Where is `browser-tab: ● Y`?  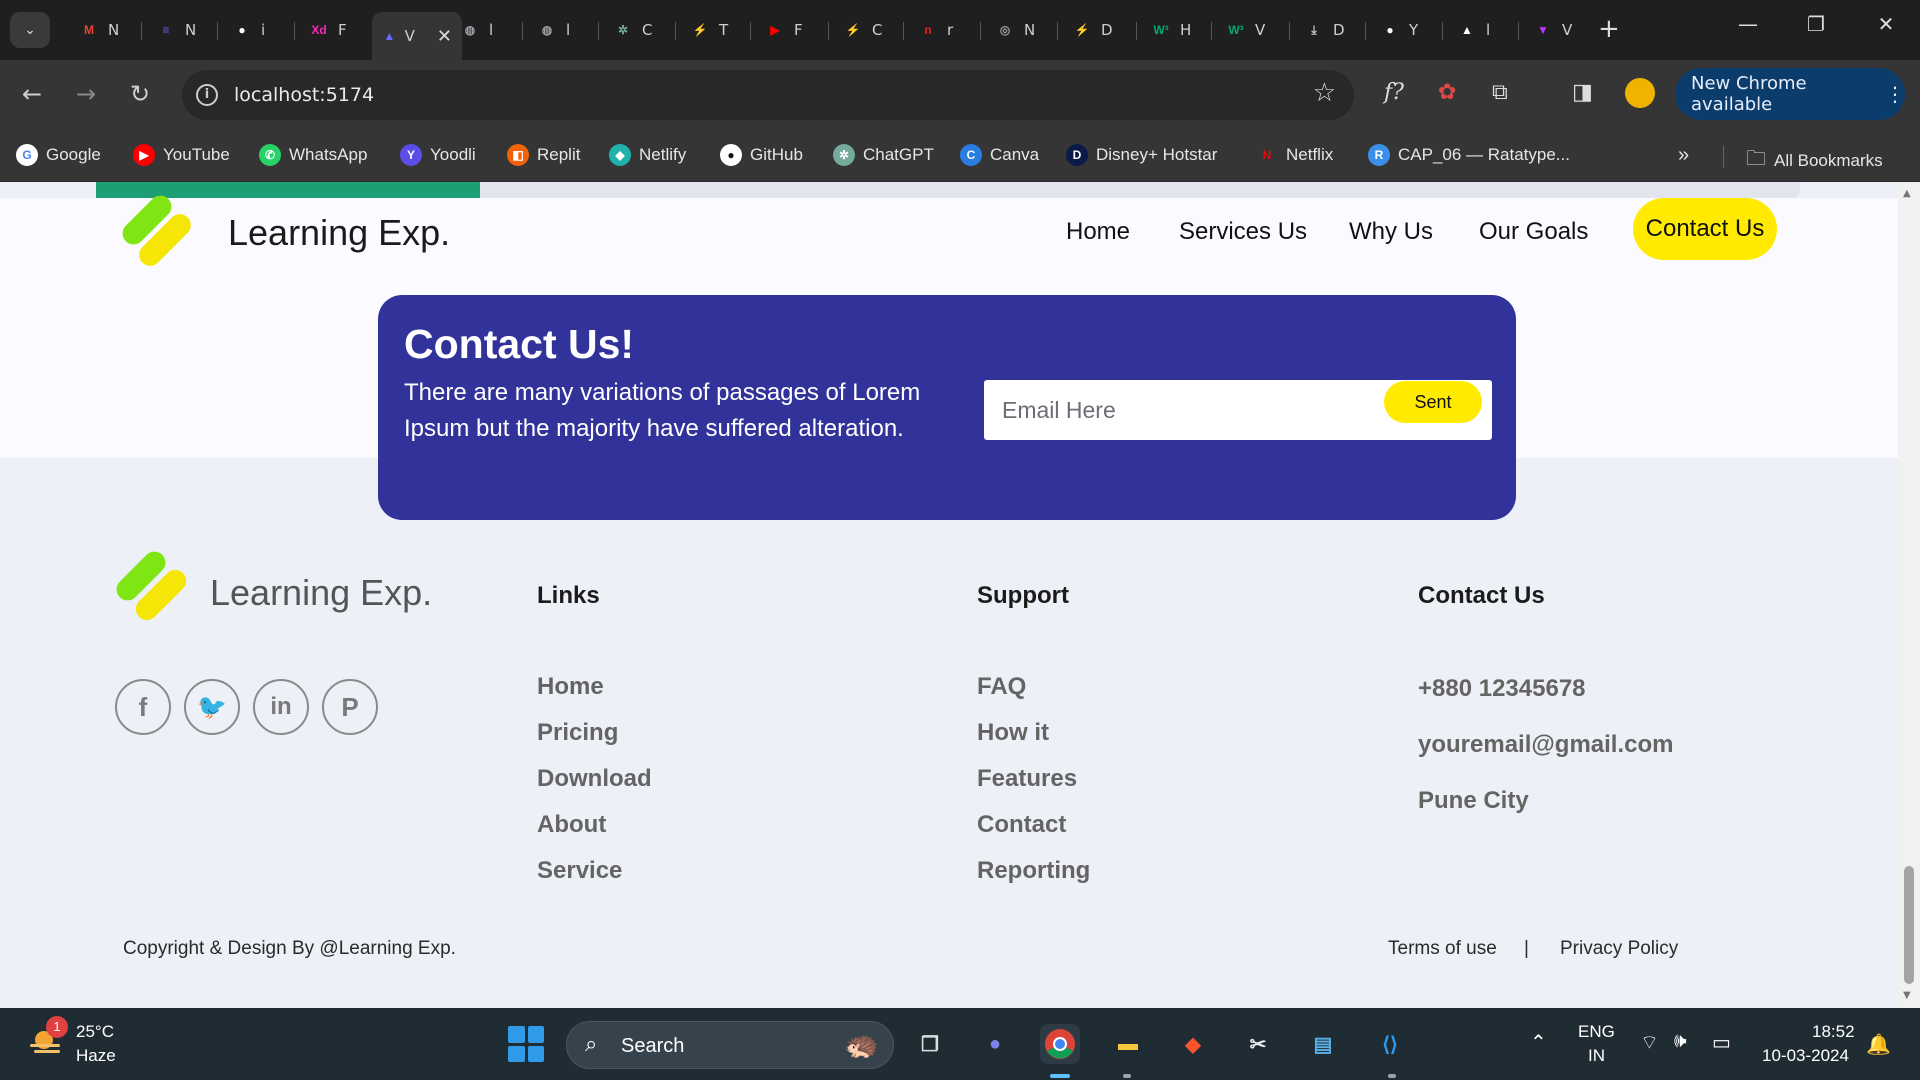 browser-tab: ● Y is located at coordinates (1393, 30).